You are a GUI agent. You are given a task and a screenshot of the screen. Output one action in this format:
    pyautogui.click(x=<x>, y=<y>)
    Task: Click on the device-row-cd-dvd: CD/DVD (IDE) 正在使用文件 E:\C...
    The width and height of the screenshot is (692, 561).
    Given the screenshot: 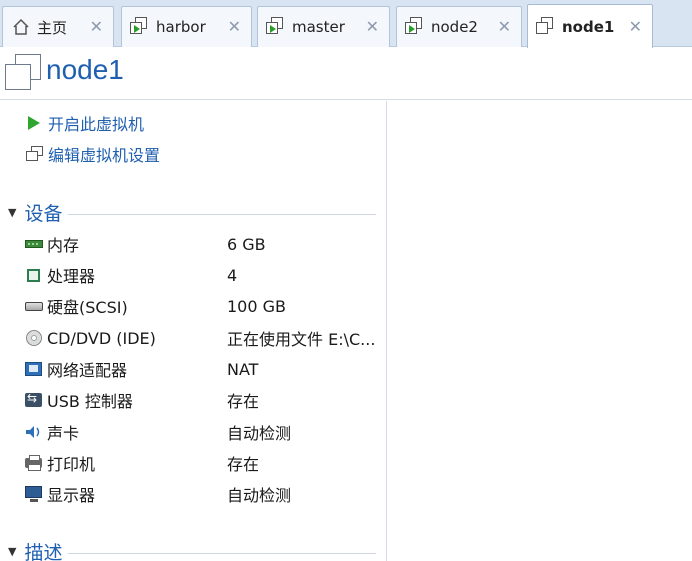 What is the action you would take?
    pyautogui.click(x=204, y=338)
    